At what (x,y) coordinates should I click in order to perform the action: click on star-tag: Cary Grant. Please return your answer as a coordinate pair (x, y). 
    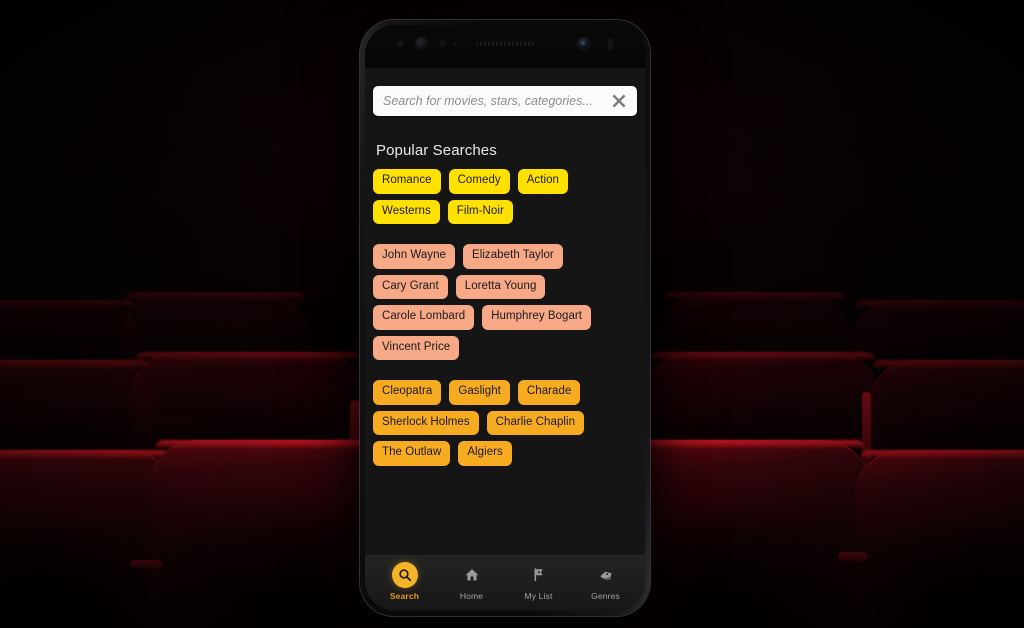
    Looking at the image, I should click on (410, 286).